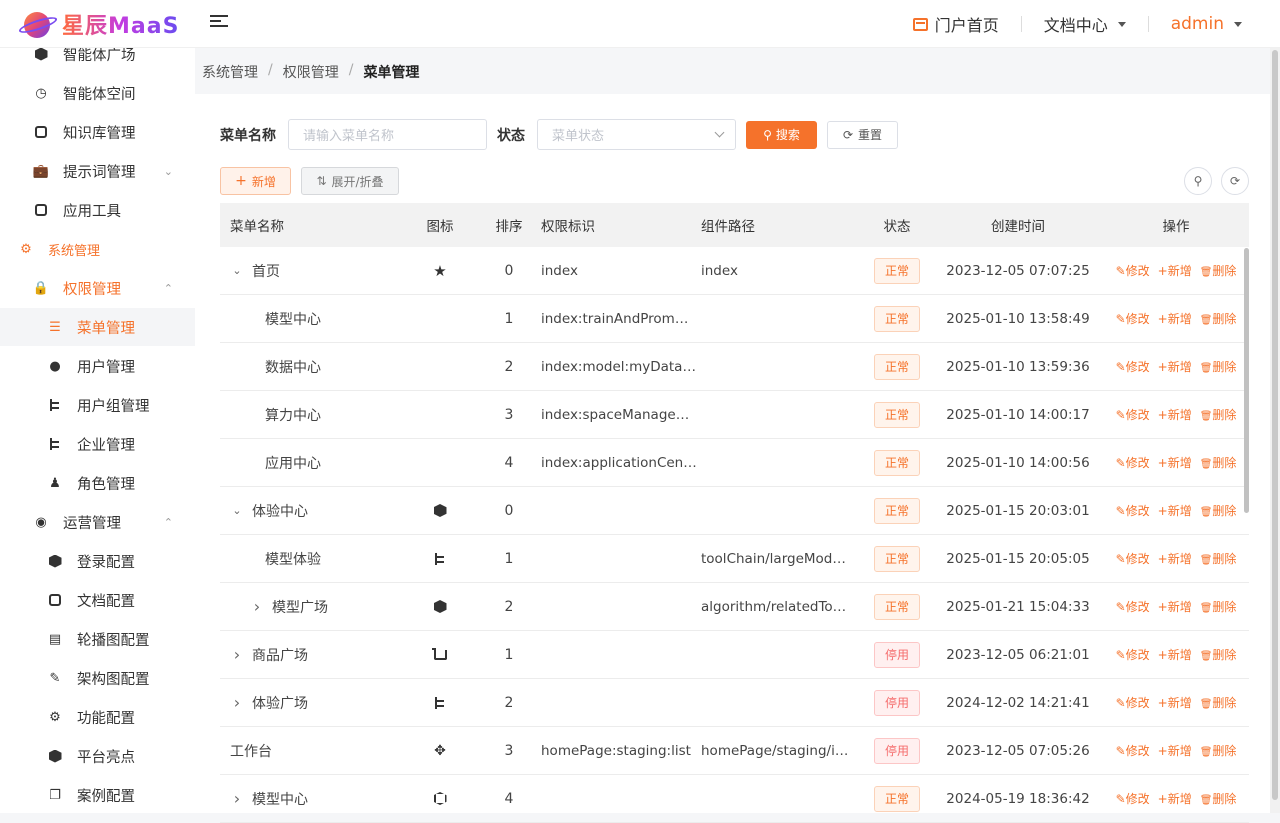  I want to click on sidebar-item: ◉ 运营管理 ⌃, so click(97, 522).